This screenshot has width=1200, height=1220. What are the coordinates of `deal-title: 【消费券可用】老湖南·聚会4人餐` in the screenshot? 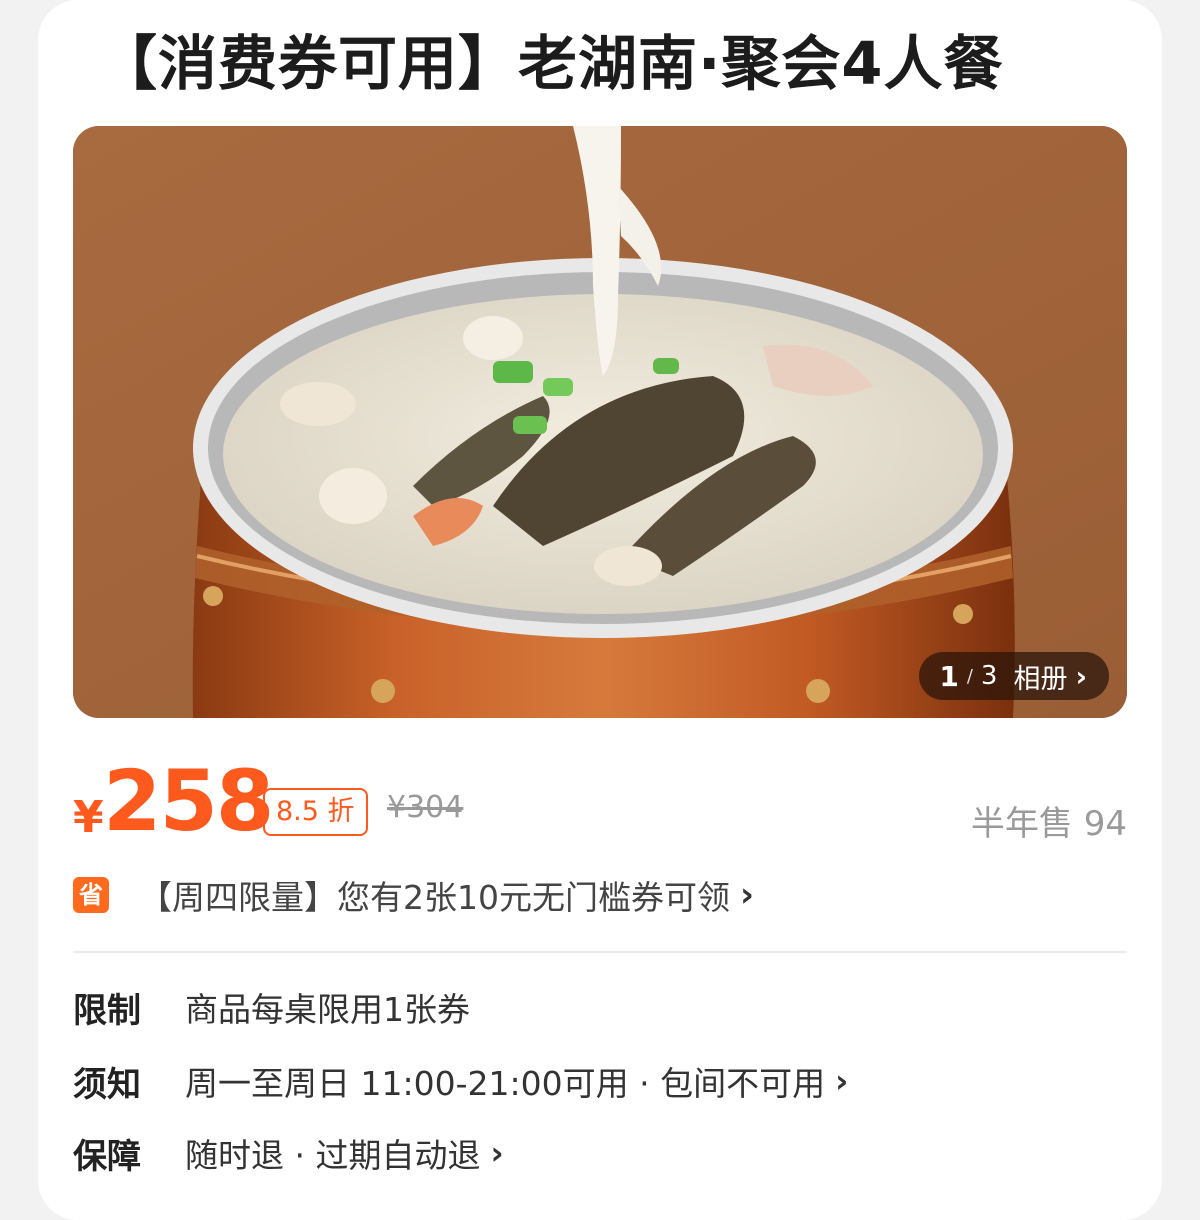 It's located at (551, 63).